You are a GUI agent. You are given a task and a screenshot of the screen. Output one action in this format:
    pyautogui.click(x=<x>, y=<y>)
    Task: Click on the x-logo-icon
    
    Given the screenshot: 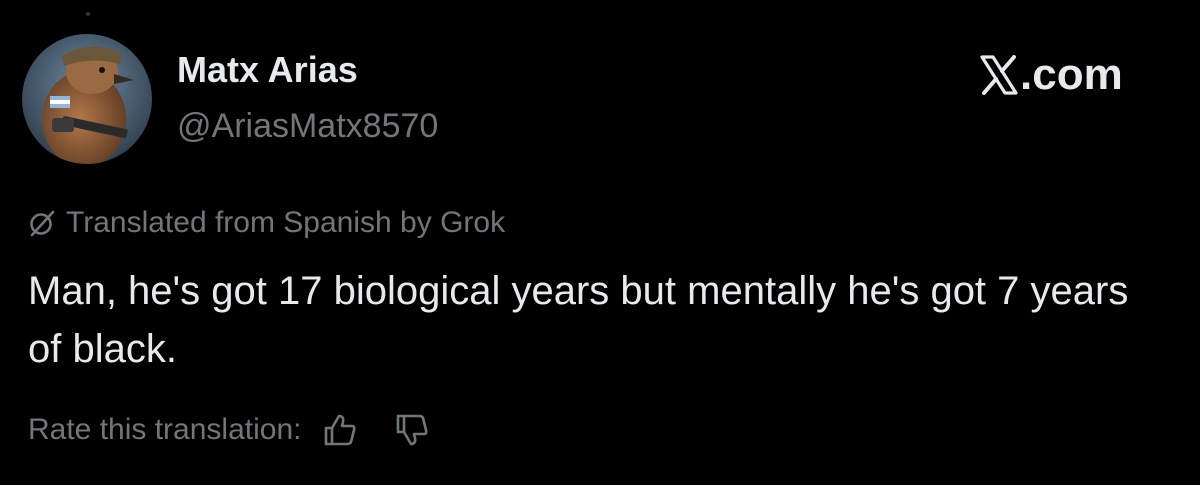 What is the action you would take?
    pyautogui.click(x=999, y=75)
    